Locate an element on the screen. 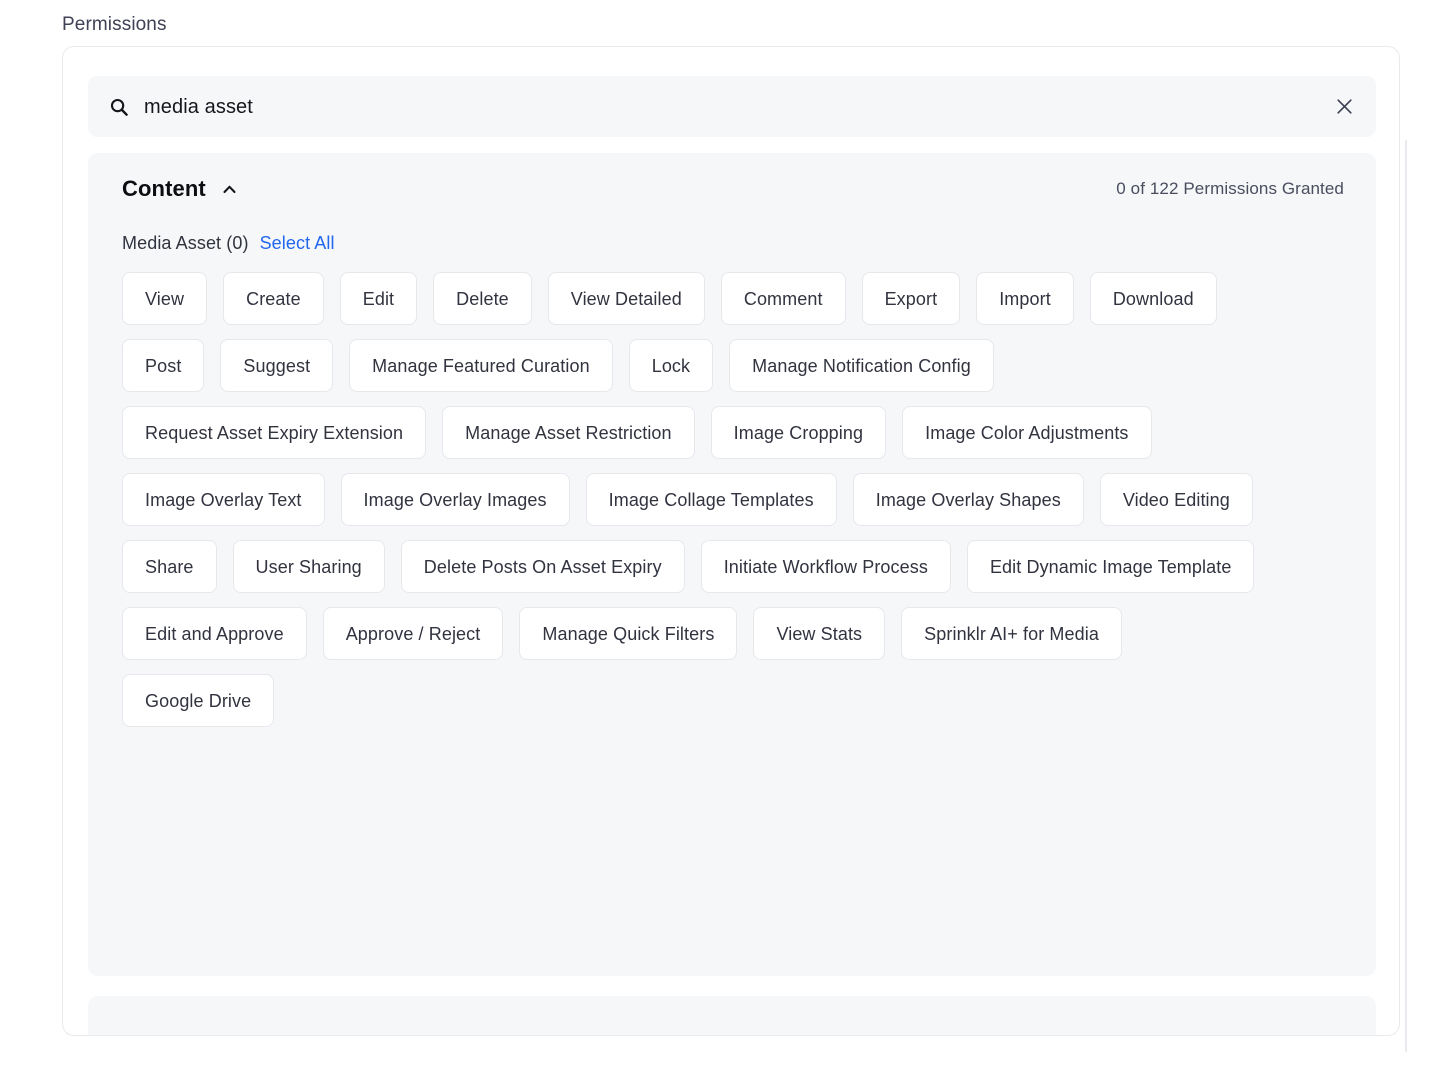  permission-chip: Manage Notification Config is located at coordinates (861, 365).